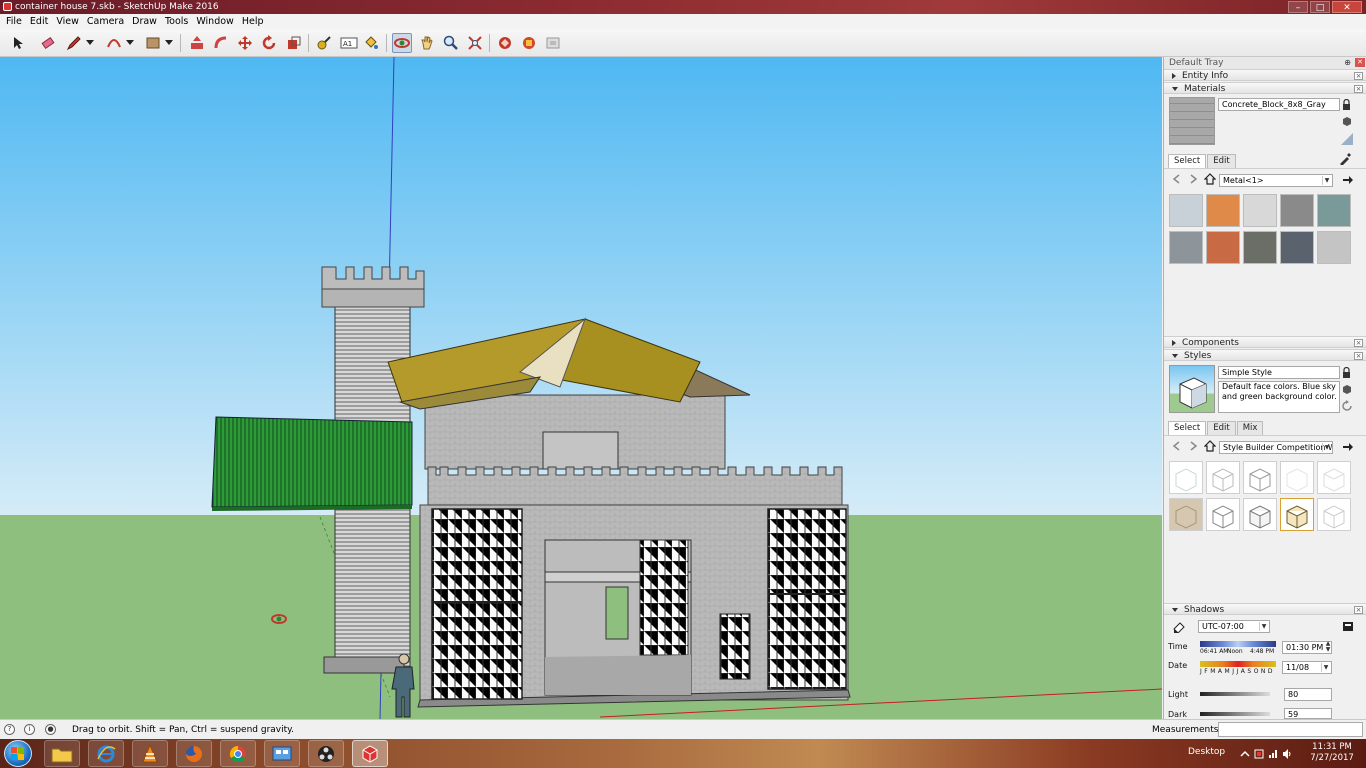  Describe the element at coordinates (269, 43) in the screenshot. I see `rotate-icon` at that location.